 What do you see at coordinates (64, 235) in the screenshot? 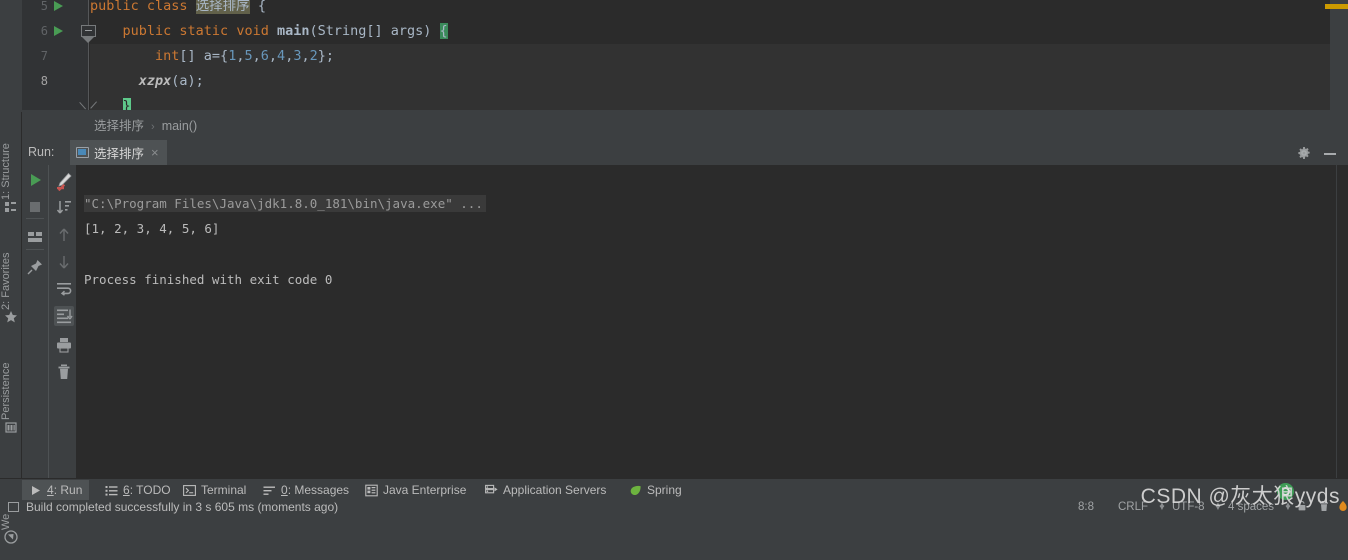
I see `prev-occurrence` at bounding box center [64, 235].